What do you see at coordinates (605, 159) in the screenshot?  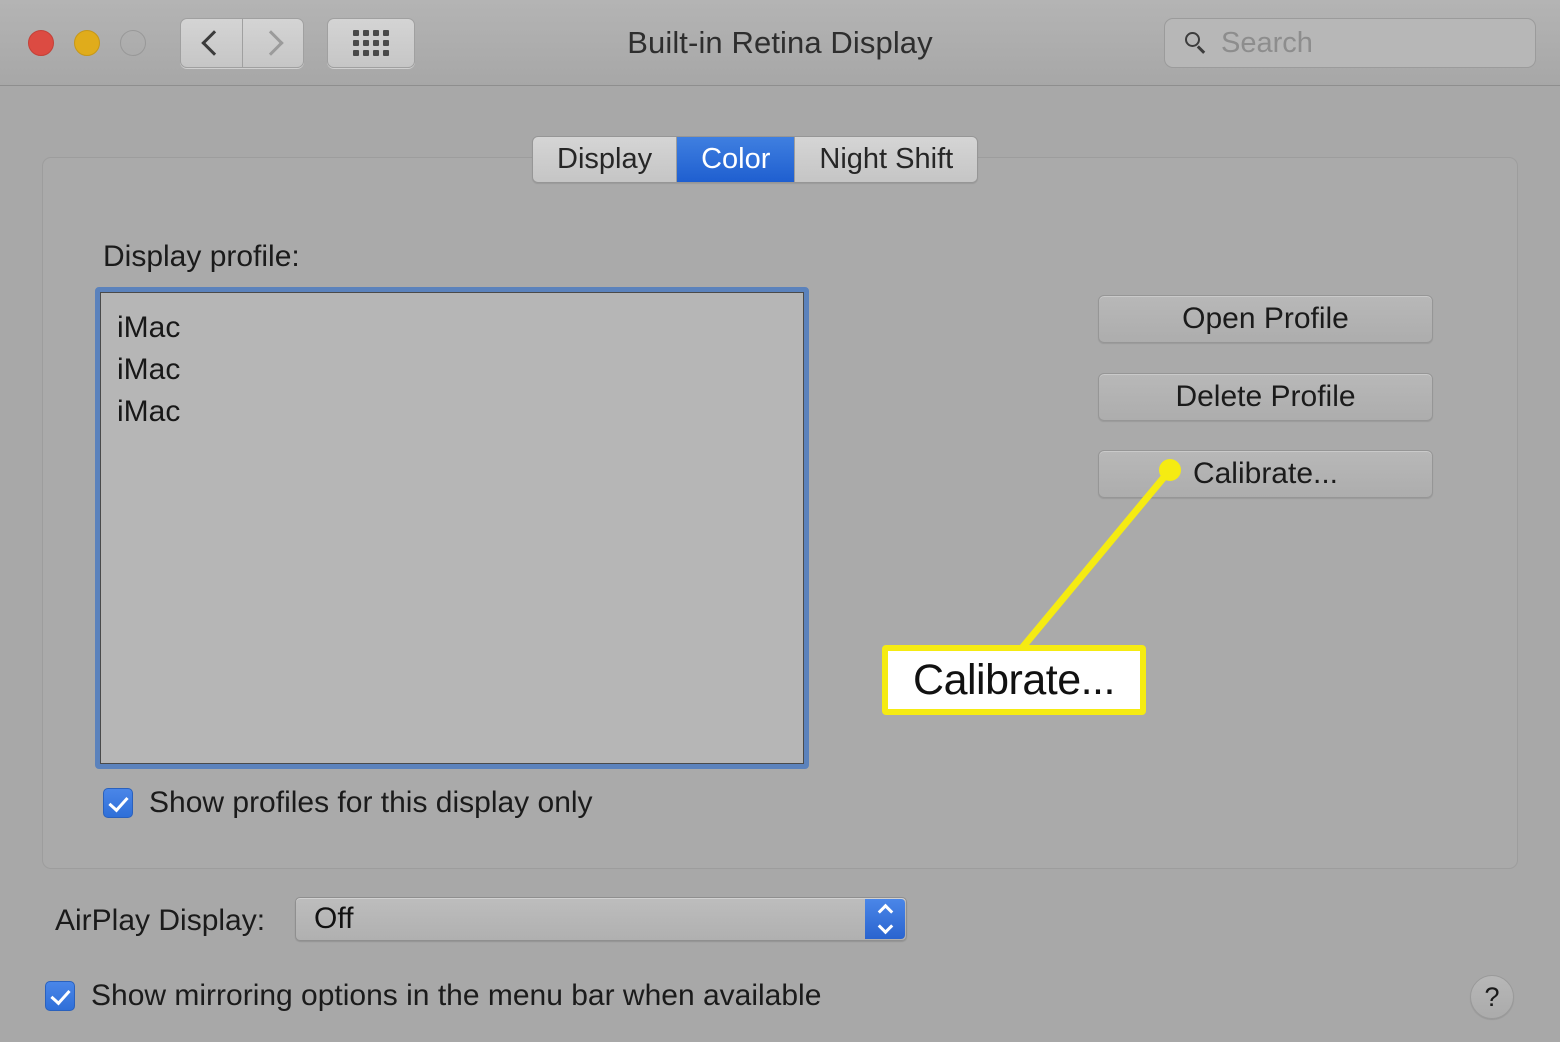 I see `tab-display: Display` at bounding box center [605, 159].